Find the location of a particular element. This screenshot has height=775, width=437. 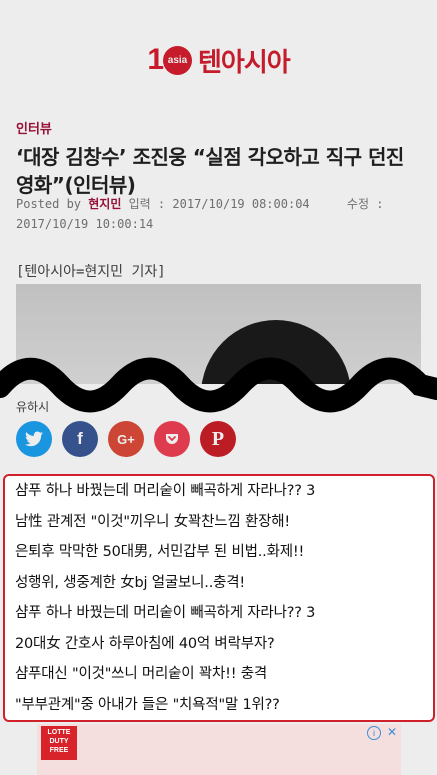

ad-link: 남性 관계전 "이것"끼우니 女꽉찬느낌 환장해! is located at coordinates (219, 522).